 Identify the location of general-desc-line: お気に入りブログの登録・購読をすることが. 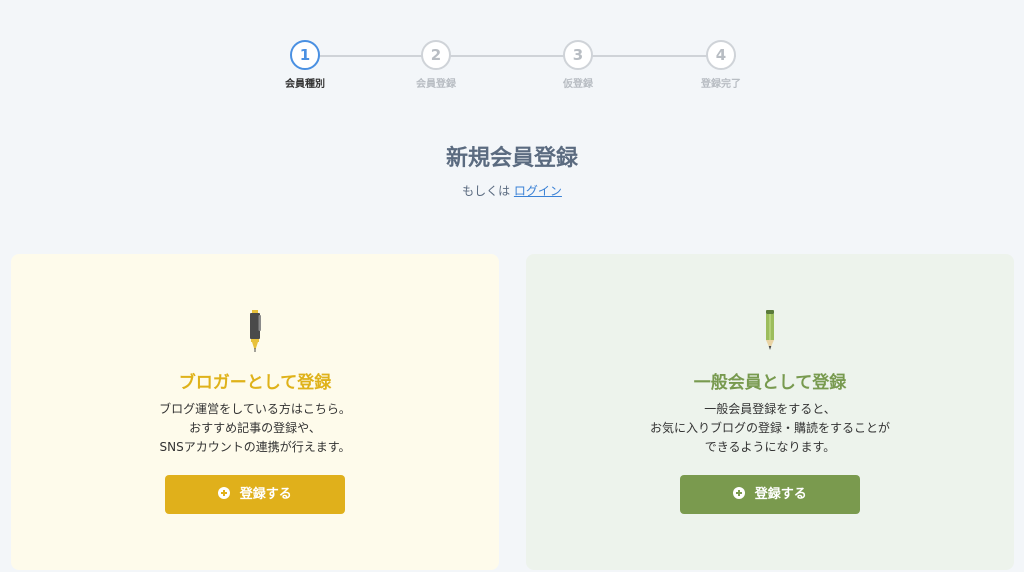
(769, 428).